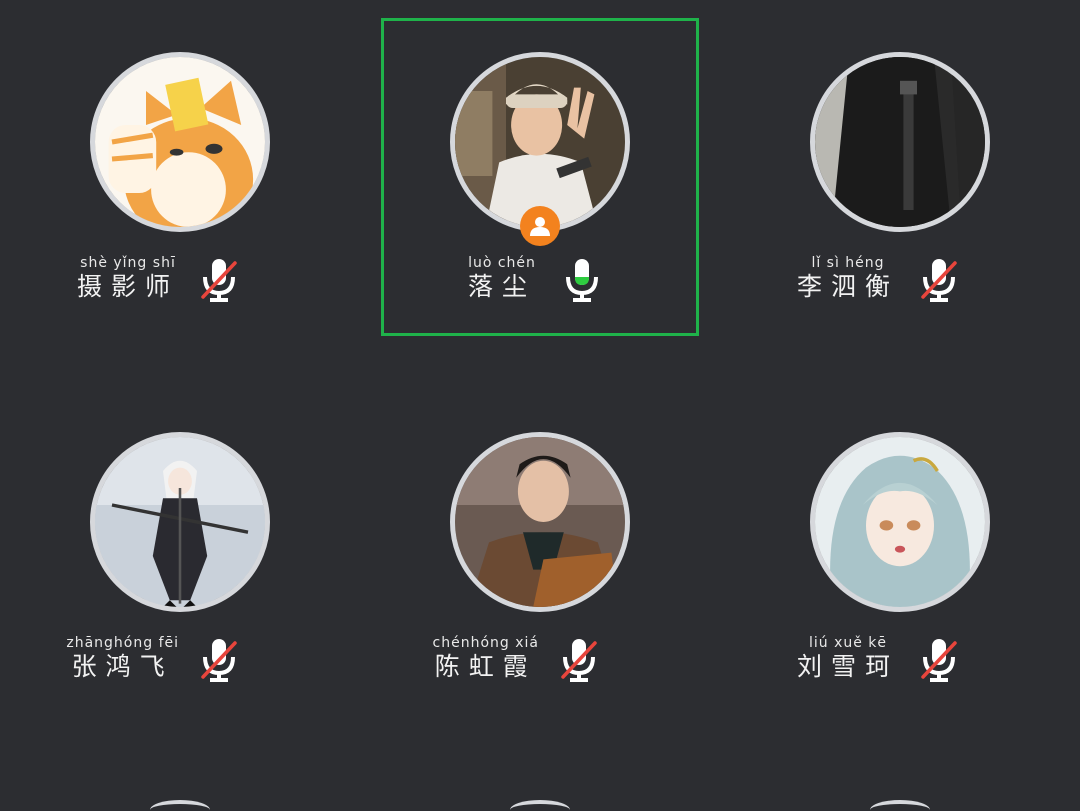 The image size is (1080, 811). Describe the element at coordinates (122, 643) in the screenshot. I see `participant-pinyin: zhānghóng fēi` at that location.